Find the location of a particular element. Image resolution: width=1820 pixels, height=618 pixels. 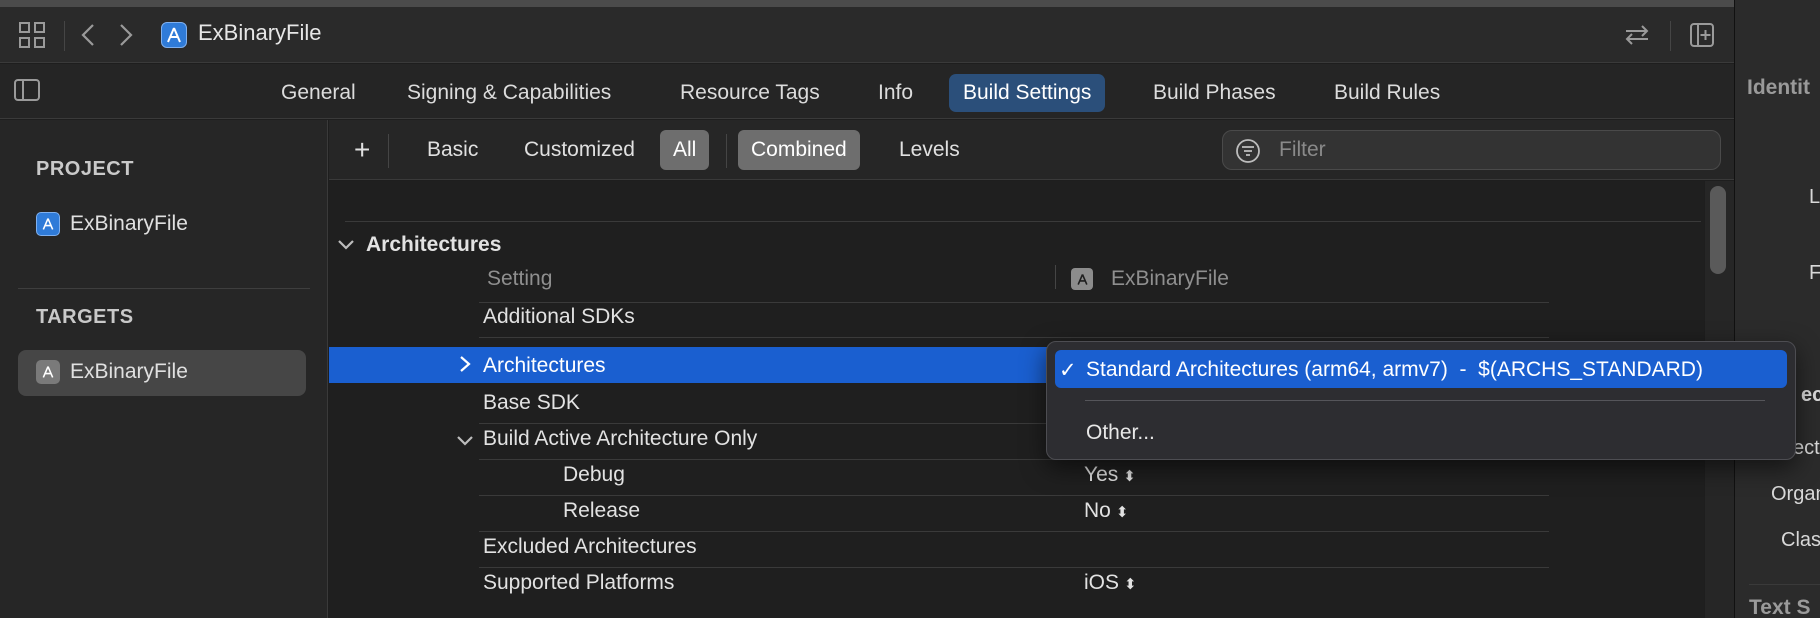

sidebar-item-target: ExBinaryFile is located at coordinates (112, 372).